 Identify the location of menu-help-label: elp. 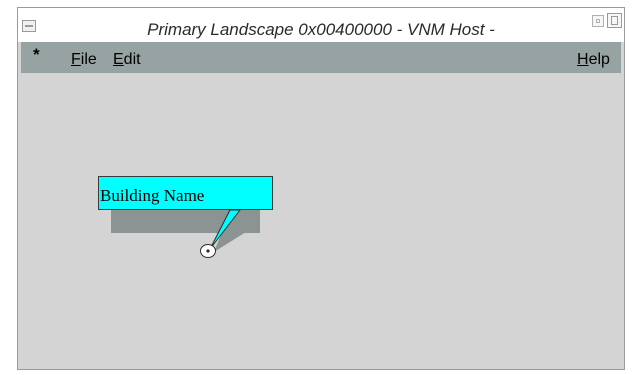
(599, 59).